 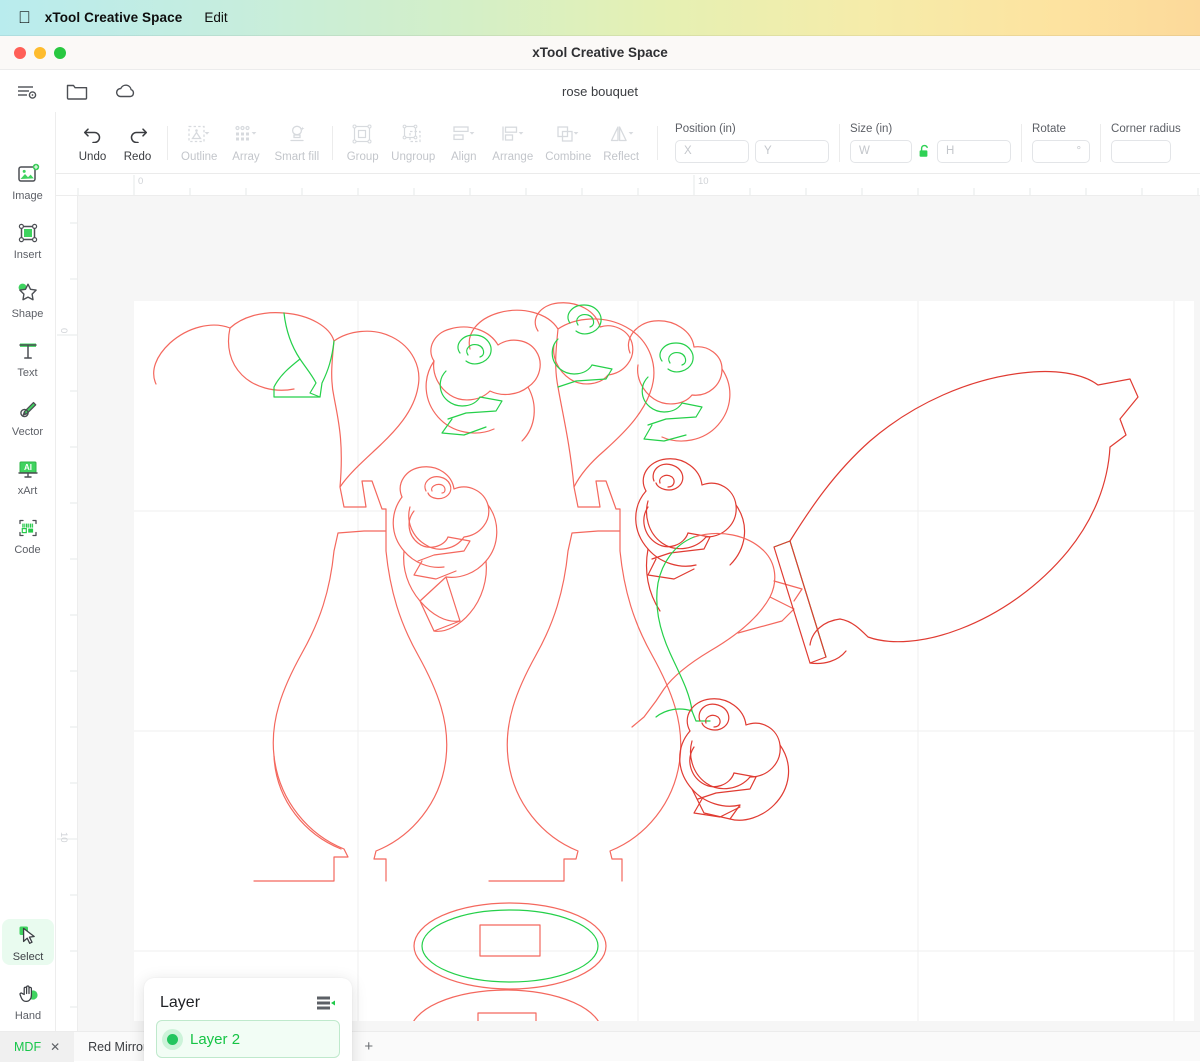 I want to click on undo-arrow-icon, so click(x=93, y=134).